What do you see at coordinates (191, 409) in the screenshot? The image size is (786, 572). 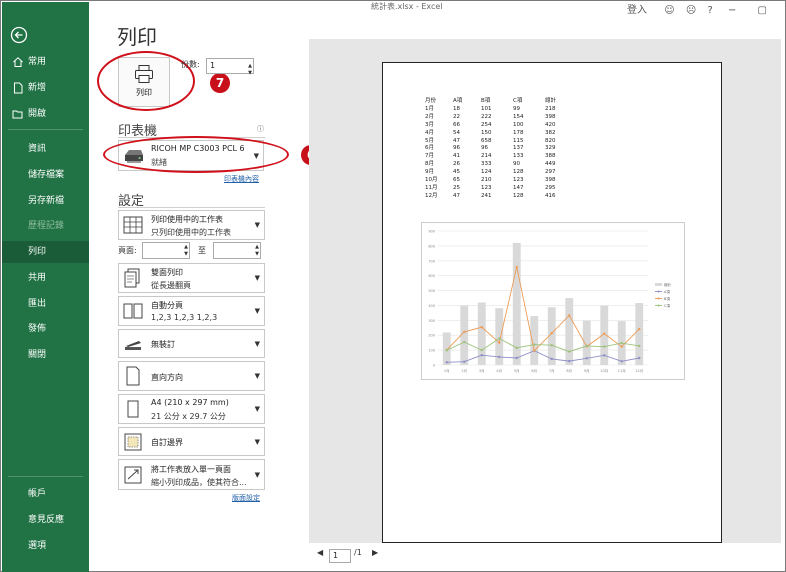 I see `paper-size-dropdown: A4 (210 x 297 mm) 21 公分 x 29.7 公分 ▼` at bounding box center [191, 409].